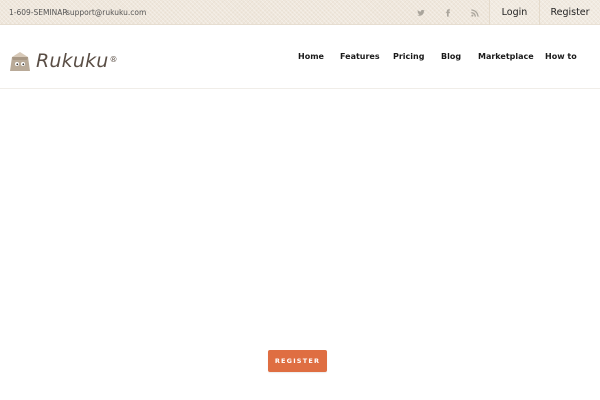 The height and width of the screenshot is (400, 600). What do you see at coordinates (448, 12) in the screenshot?
I see `facebook-icon` at bounding box center [448, 12].